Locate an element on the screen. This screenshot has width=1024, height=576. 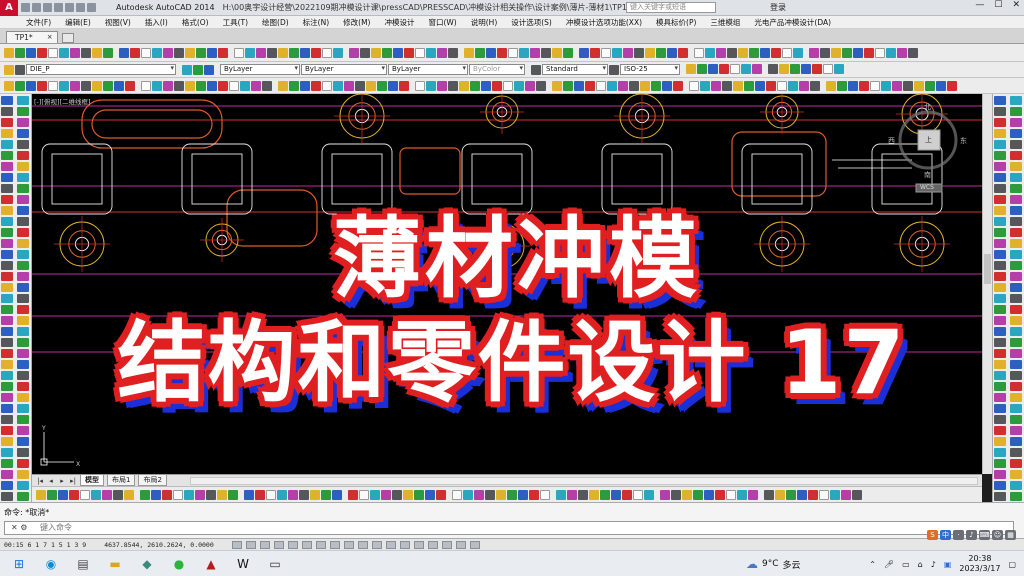
lineweight-select: ByLayer is located at coordinates (428, 69).